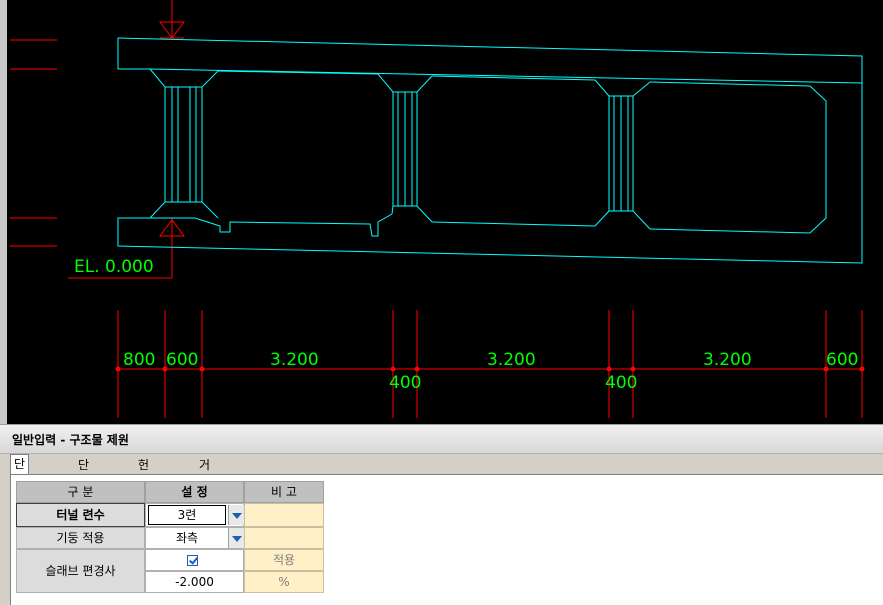  Describe the element at coordinates (284, 538) in the screenshot. I see `column-apply-remark` at that location.